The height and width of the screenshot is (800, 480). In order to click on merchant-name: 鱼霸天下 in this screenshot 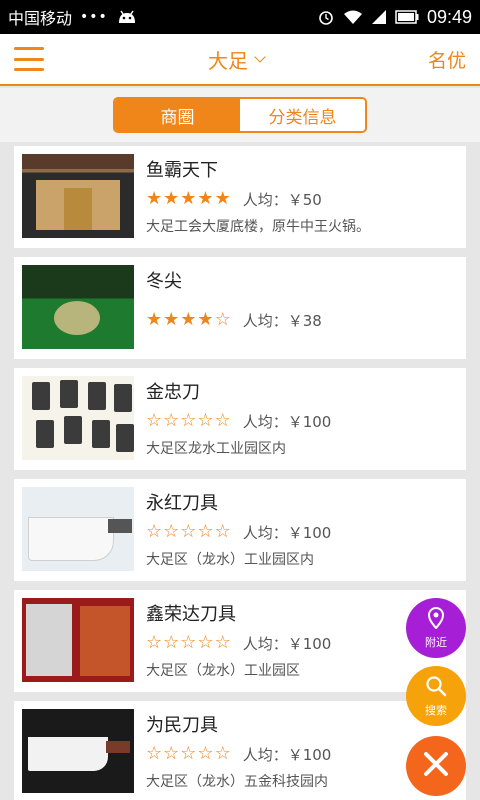, I will do `click(182, 170)`.